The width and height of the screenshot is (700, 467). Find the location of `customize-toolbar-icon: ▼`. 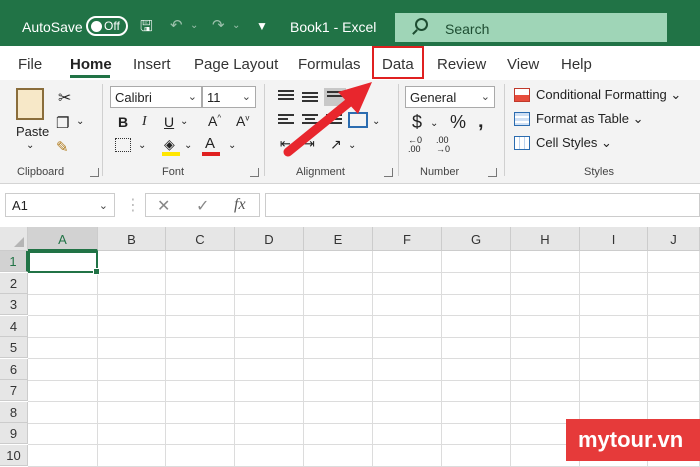

customize-toolbar-icon: ▼ is located at coordinates (262, 26).